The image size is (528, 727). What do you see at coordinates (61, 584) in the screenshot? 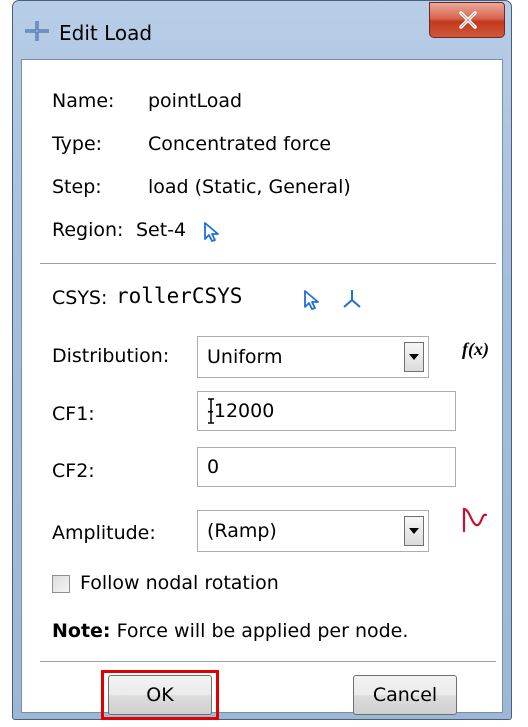
I see `follow-nodal-rotation-checkbox` at bounding box center [61, 584].